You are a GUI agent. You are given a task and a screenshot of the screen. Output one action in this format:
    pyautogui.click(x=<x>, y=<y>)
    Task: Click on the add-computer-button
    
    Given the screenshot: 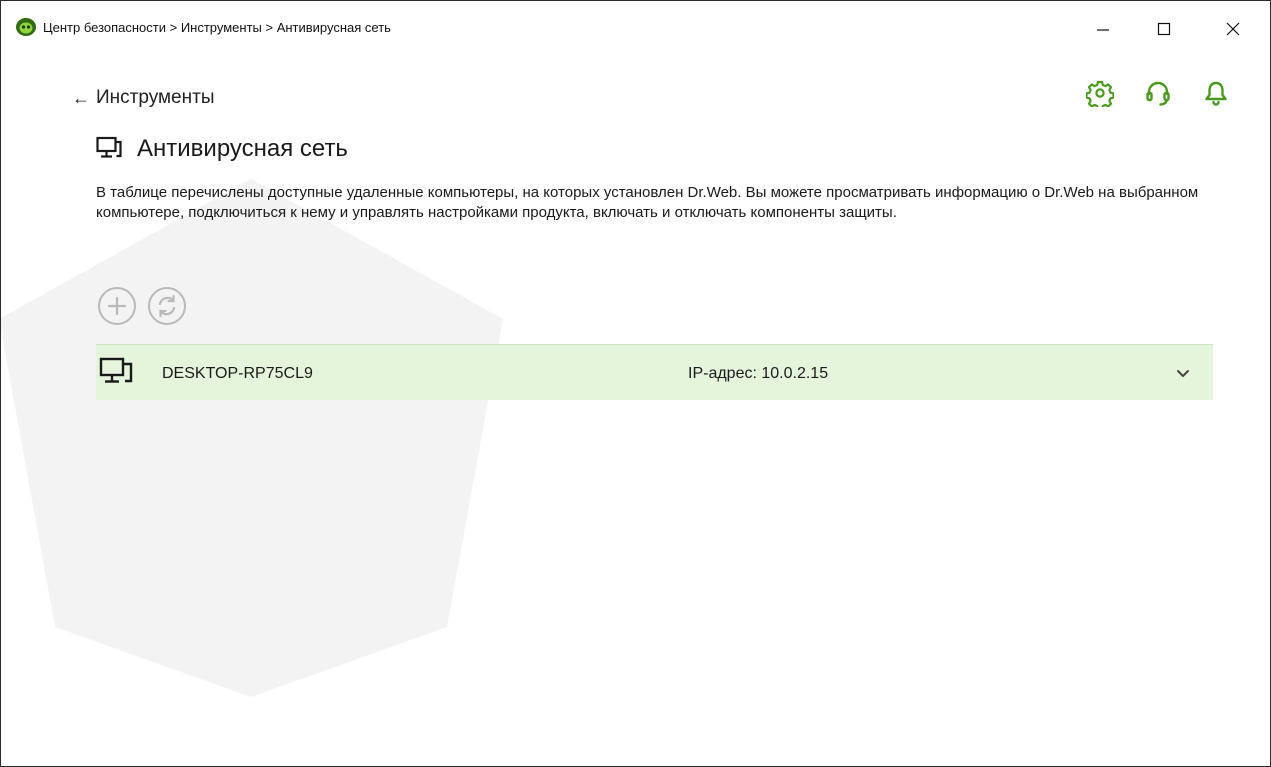 What is the action you would take?
    pyautogui.click(x=117, y=306)
    